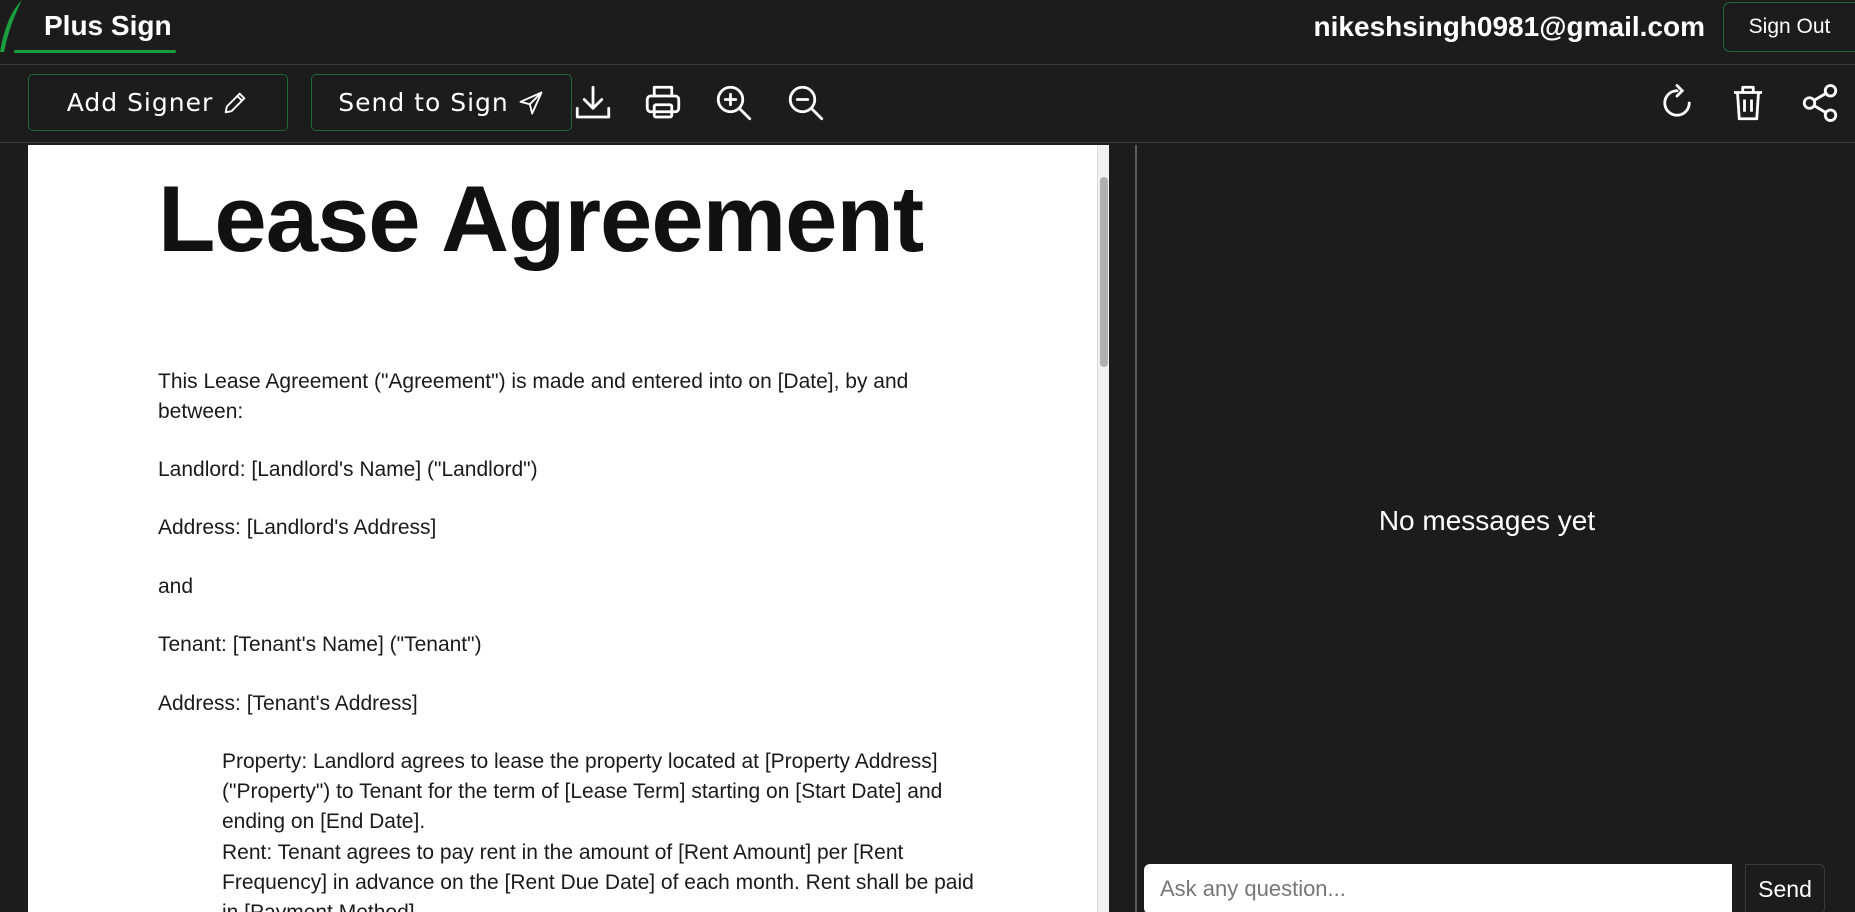 The width and height of the screenshot is (1855, 912). I want to click on scrollbar-thumb, so click(1104, 272).